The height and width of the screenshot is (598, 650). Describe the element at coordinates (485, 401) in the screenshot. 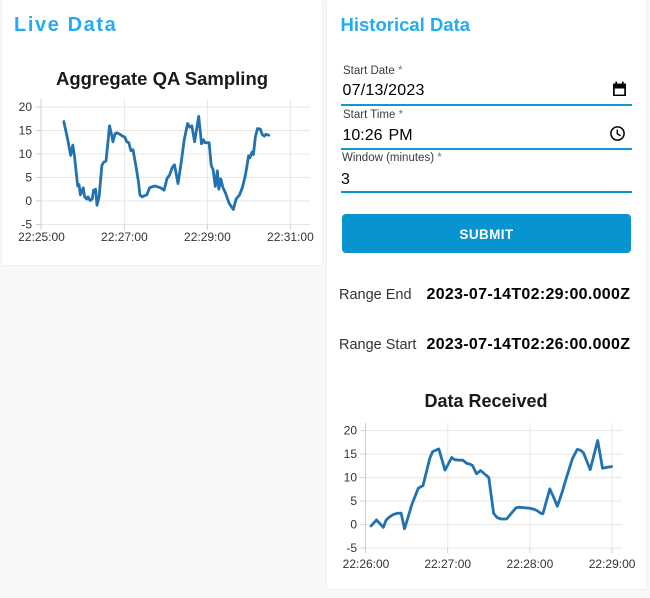

I see `svg-text: Data Received` at that location.